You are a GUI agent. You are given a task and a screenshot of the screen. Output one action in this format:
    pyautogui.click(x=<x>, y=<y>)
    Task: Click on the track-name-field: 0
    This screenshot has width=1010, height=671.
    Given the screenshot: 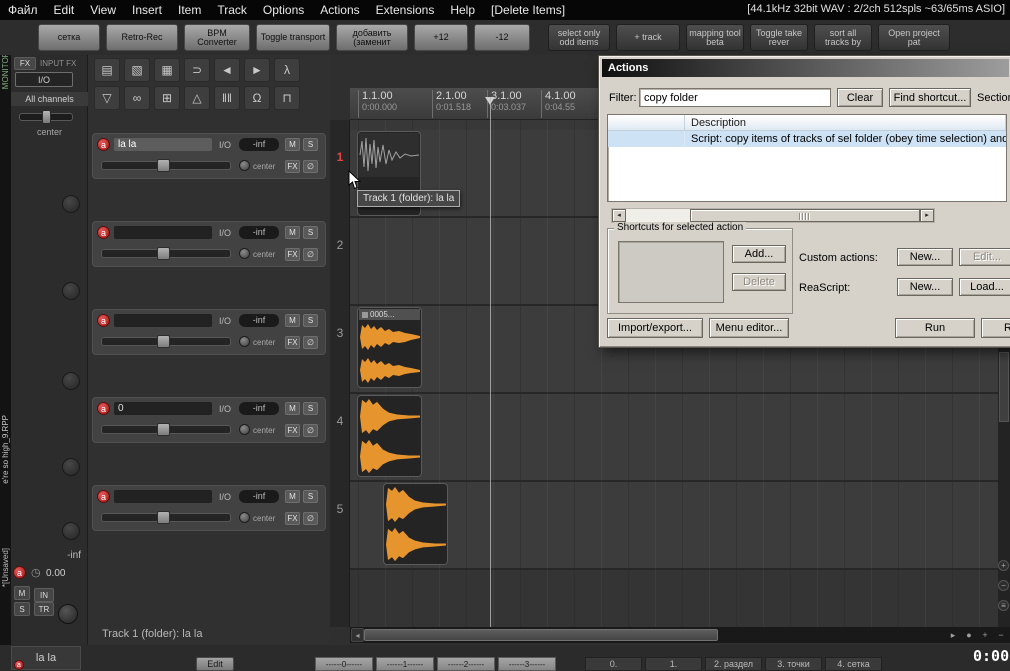 What is the action you would take?
    pyautogui.click(x=163, y=408)
    